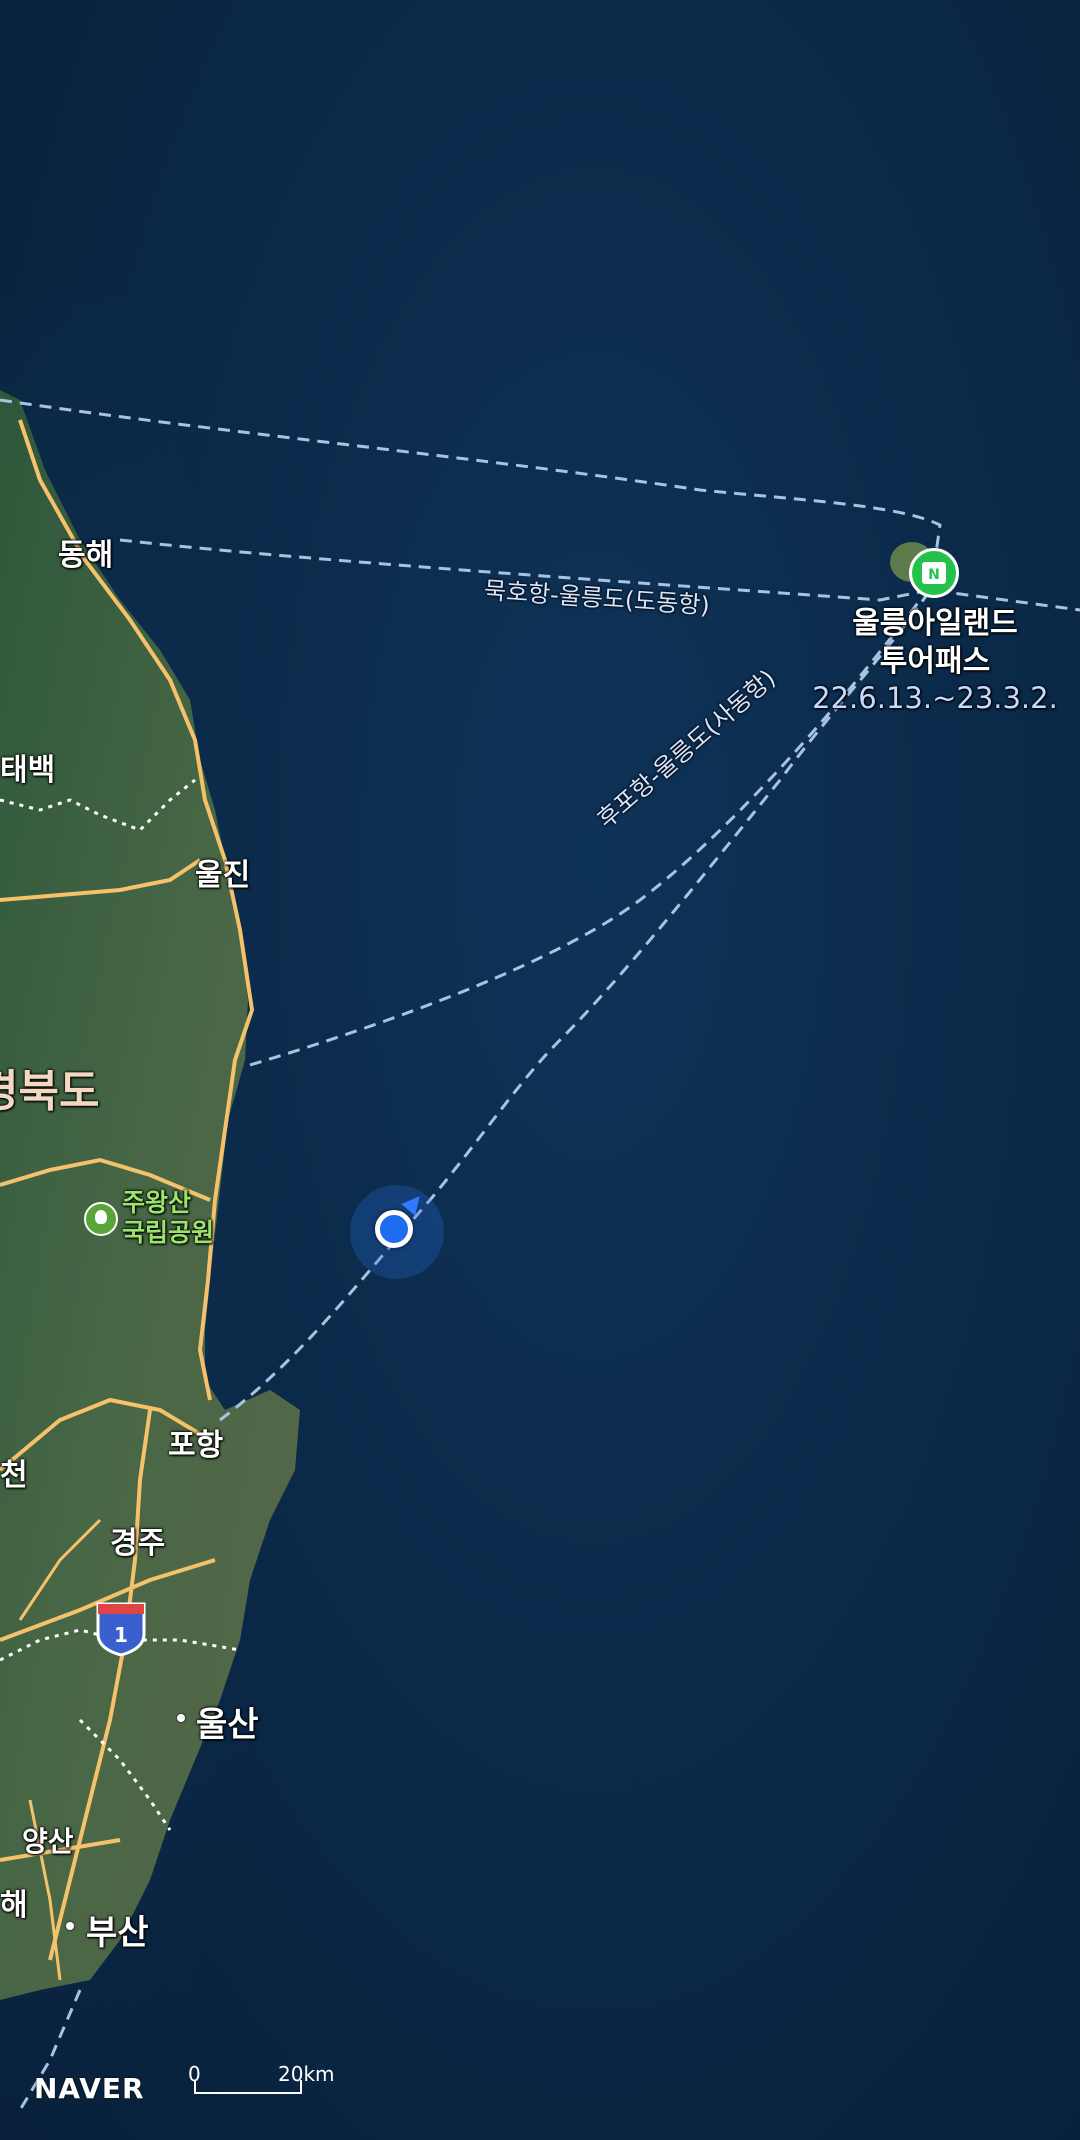 The image size is (1080, 2140). Describe the element at coordinates (157, 1202) in the screenshot. I see `park-name-line1: 주왕산` at that location.